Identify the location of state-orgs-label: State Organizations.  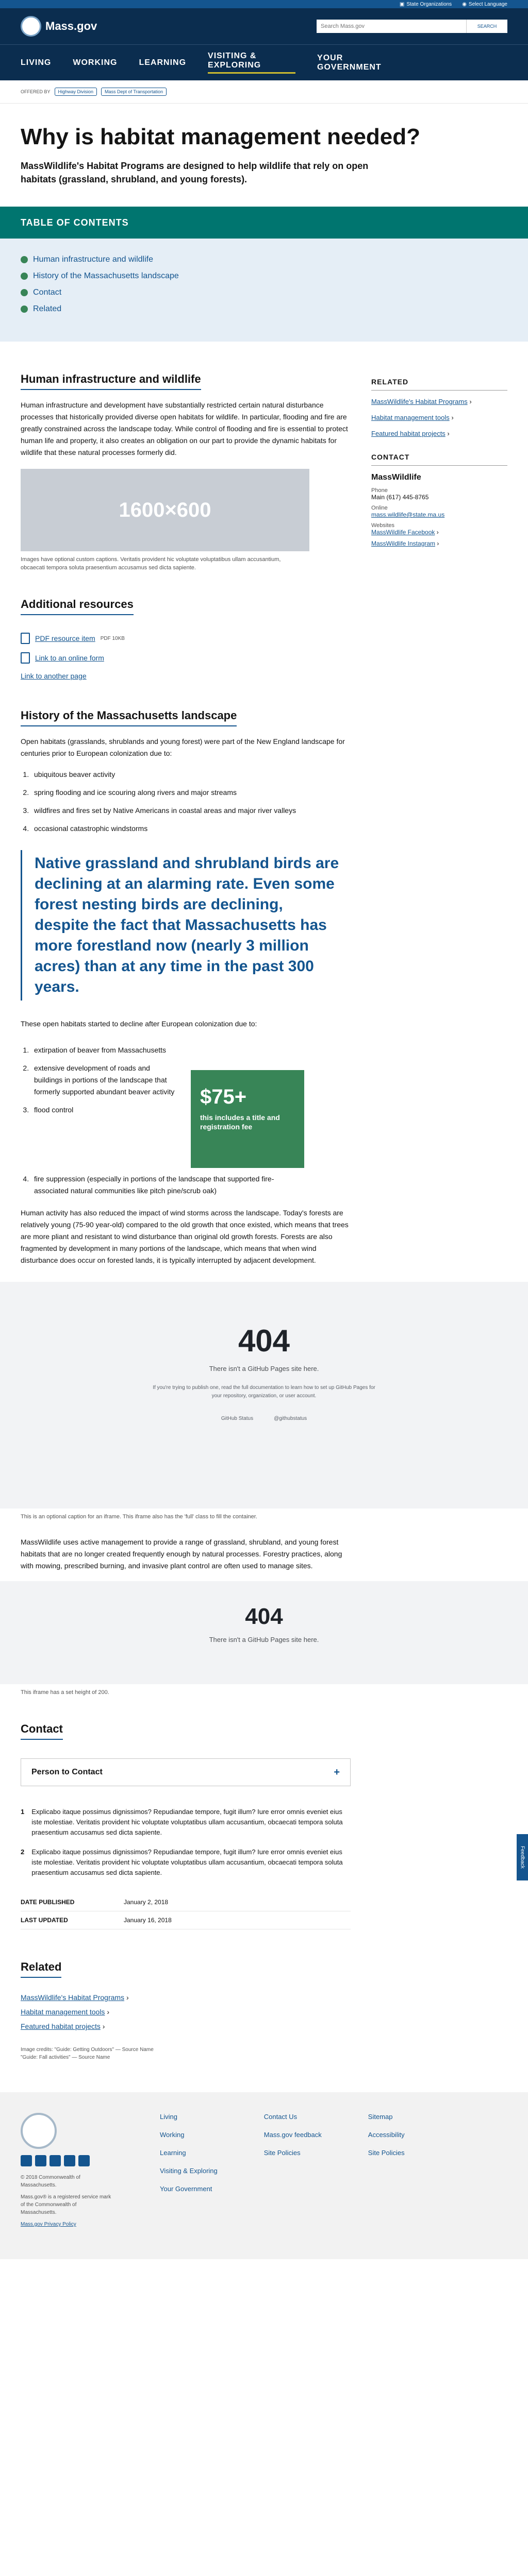
(429, 4).